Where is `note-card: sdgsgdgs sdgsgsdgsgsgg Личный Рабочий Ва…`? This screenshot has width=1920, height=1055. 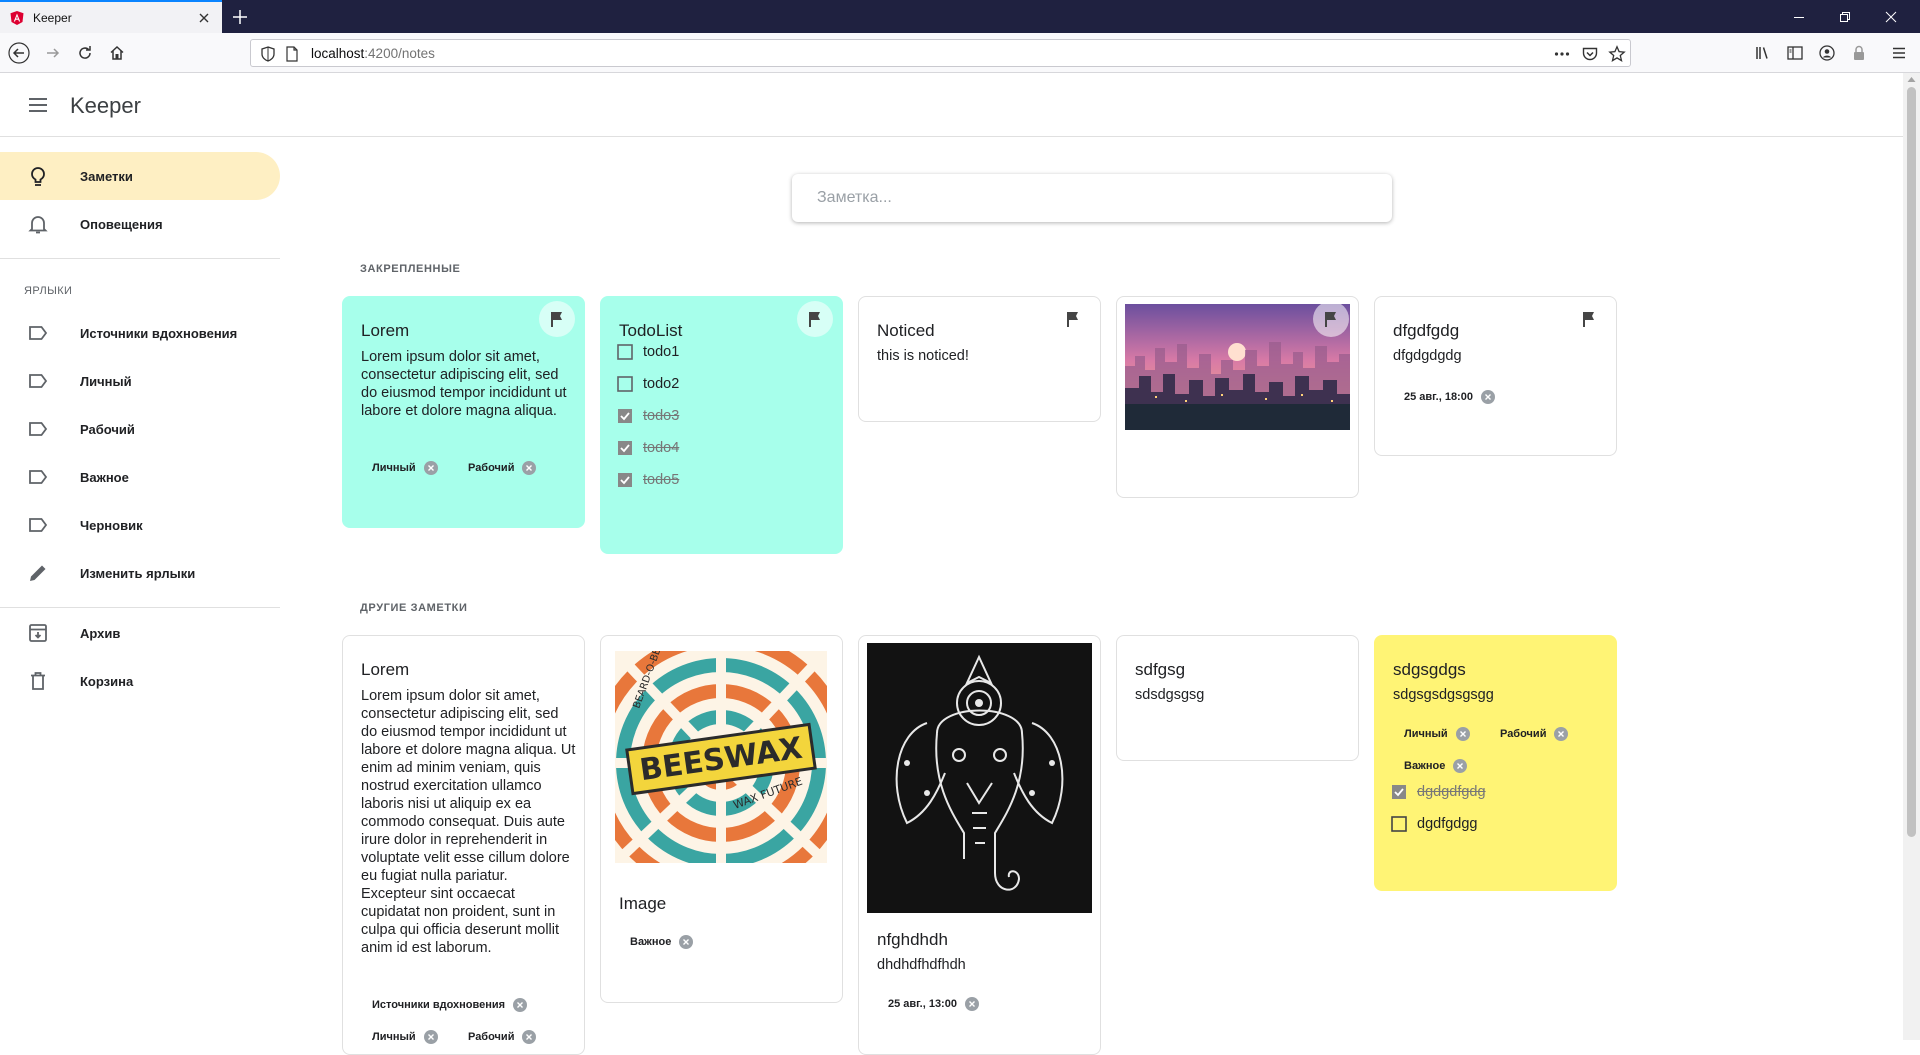 note-card: sdgsgdgs sdgsgsdgsgsgg Личный Рабочий Ва… is located at coordinates (1495, 763).